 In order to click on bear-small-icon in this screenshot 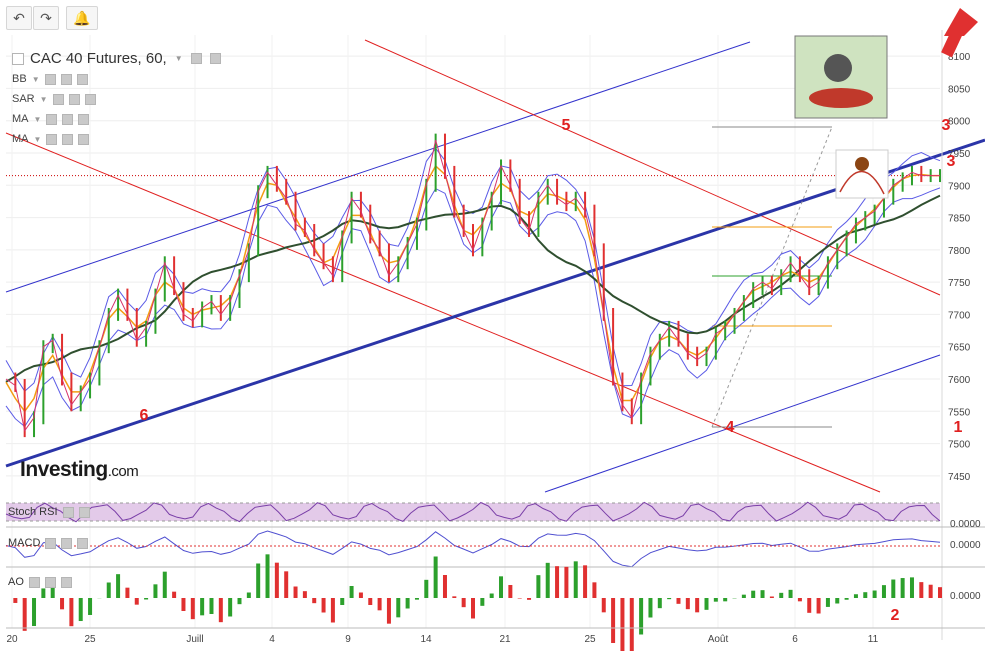, I will do `click(862, 164)`.